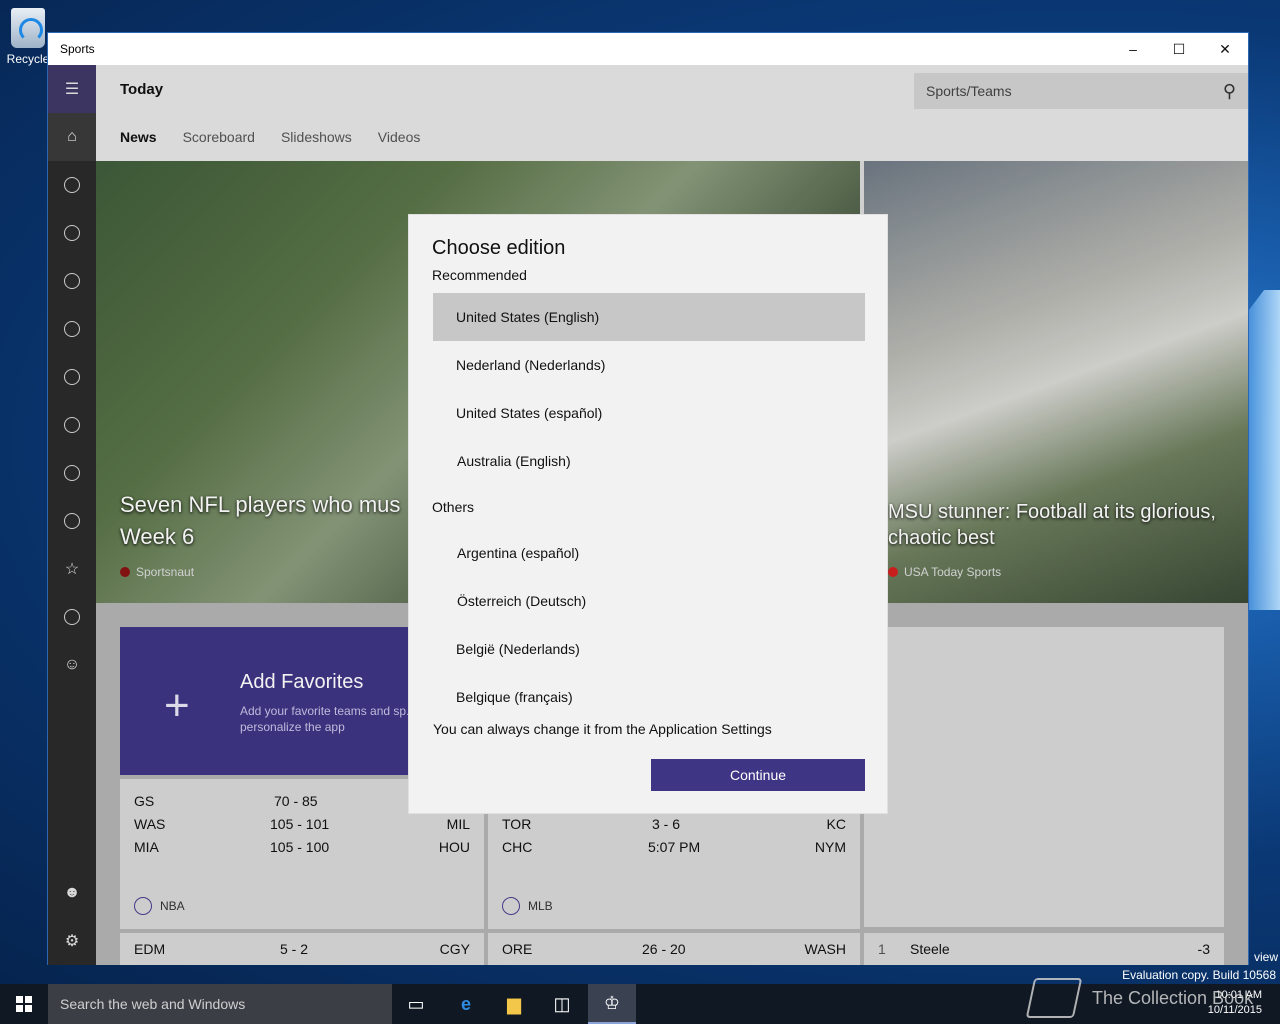 This screenshot has height=1024, width=1280. Describe the element at coordinates (649, 697) in the screenshot. I see `edition-option-be-fr: Belgique (français)` at that location.